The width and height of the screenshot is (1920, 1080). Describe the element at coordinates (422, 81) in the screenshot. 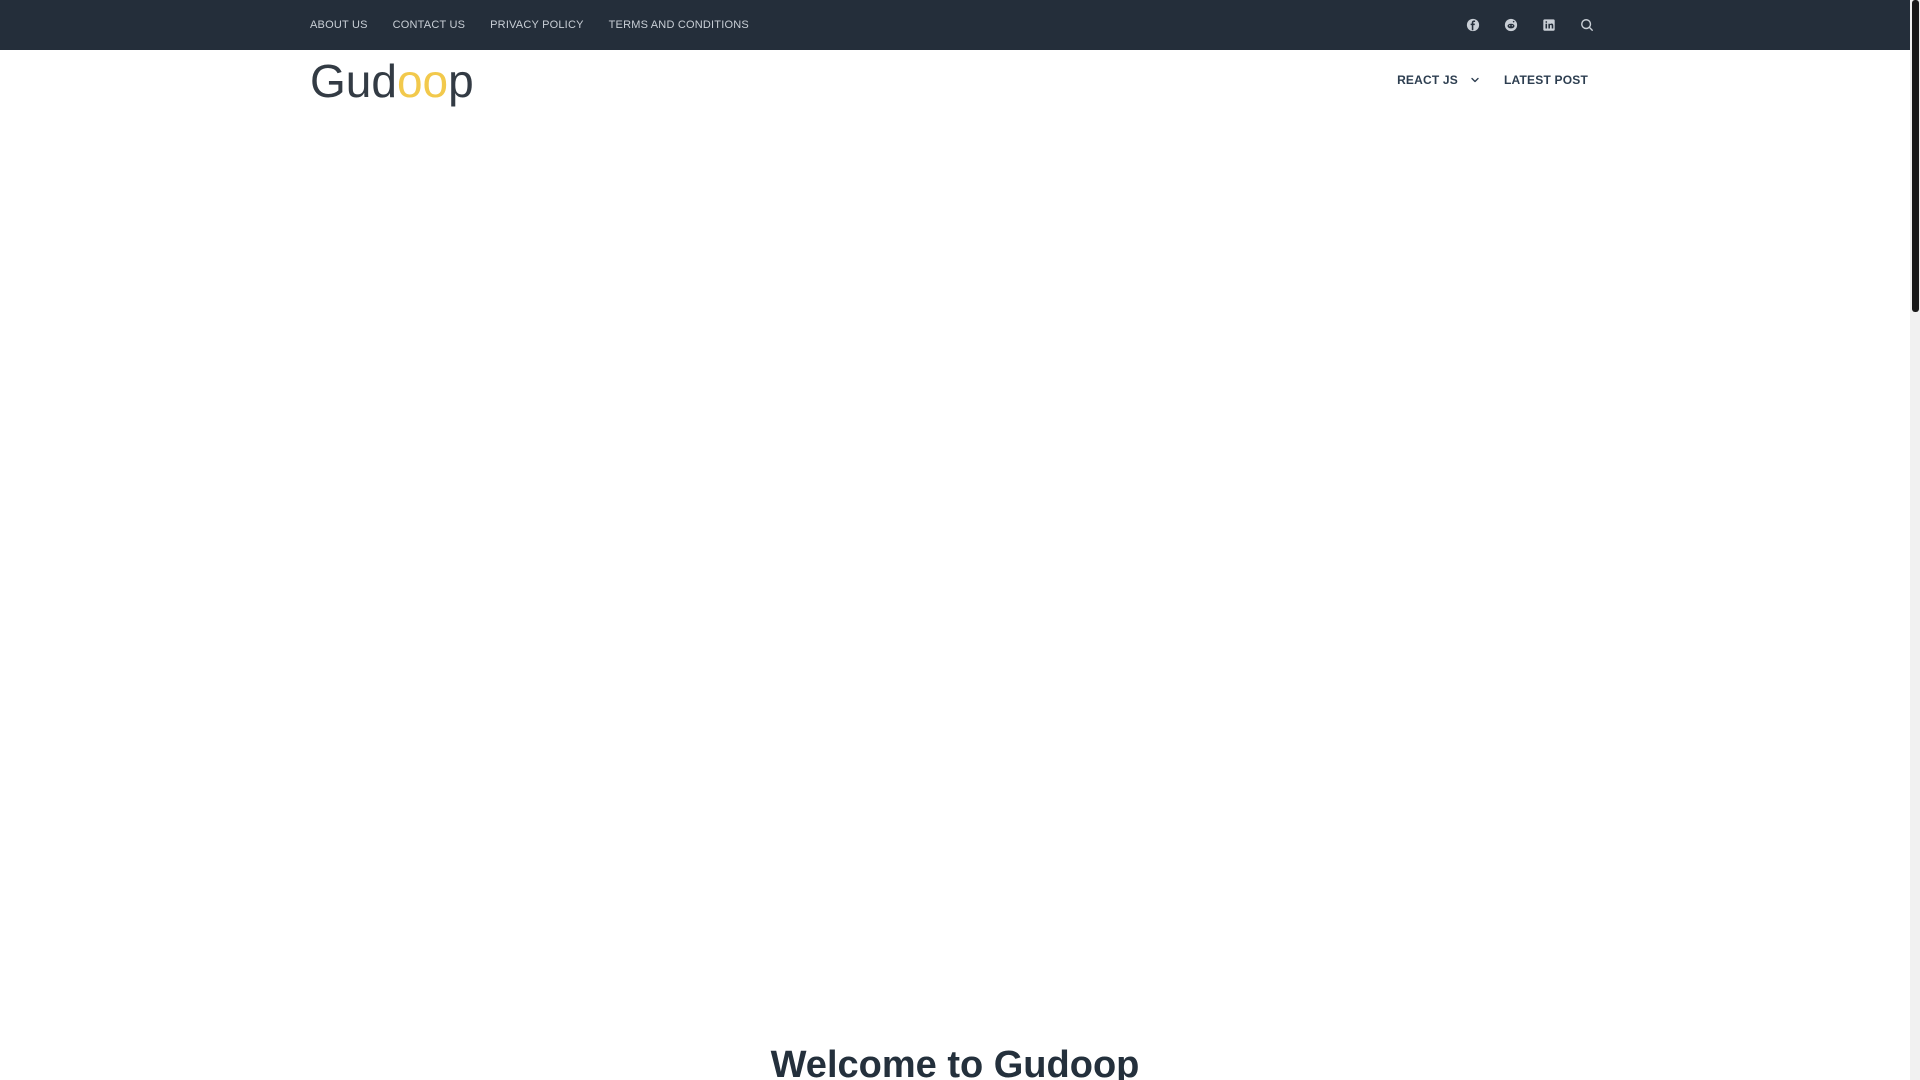

I see `logo-text-oo: oo` at that location.